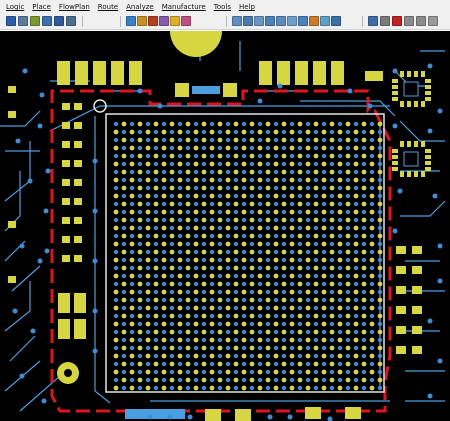 This screenshot has height=421, width=450. I want to click on highlight-icon, so click(314, 21).